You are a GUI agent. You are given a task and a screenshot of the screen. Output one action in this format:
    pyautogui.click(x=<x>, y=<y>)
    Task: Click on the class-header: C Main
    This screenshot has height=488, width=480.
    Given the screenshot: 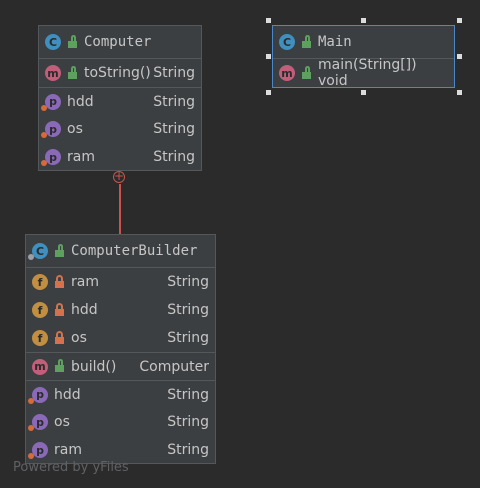 What is the action you would take?
    pyautogui.click(x=363, y=42)
    